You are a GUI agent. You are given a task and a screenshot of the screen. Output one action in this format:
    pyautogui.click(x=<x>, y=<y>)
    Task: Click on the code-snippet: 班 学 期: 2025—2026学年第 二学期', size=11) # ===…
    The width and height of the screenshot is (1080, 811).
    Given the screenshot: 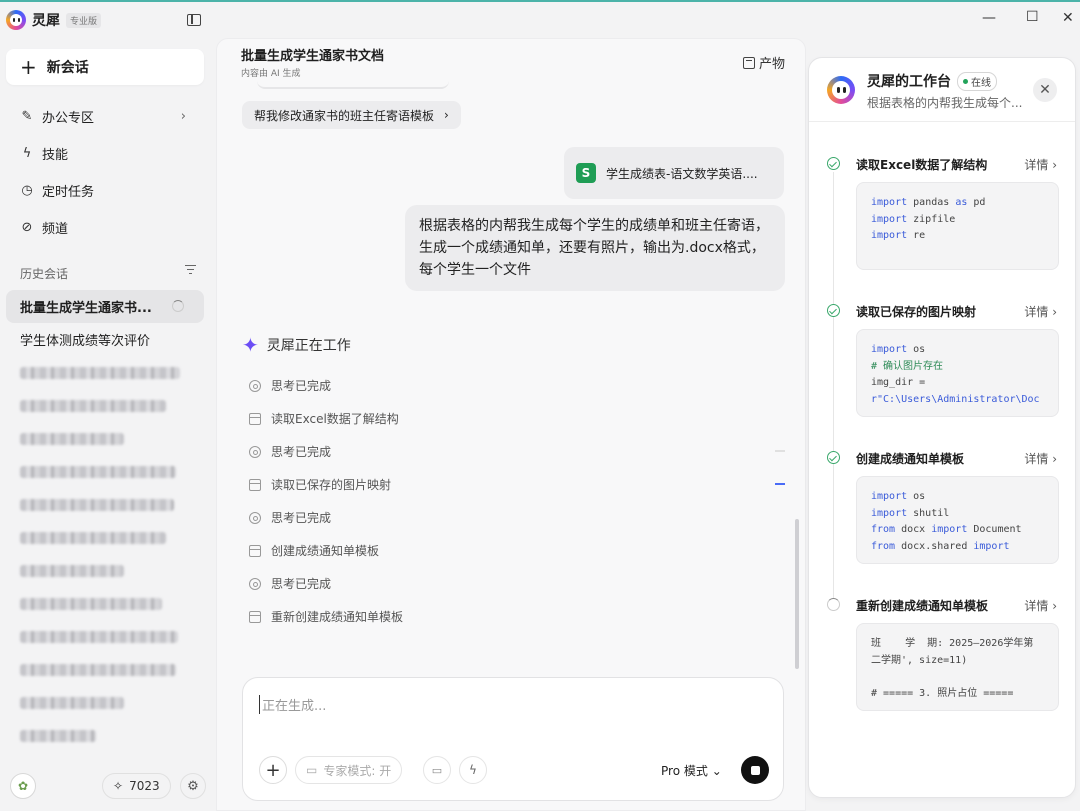 What is the action you would take?
    pyautogui.click(x=957, y=667)
    